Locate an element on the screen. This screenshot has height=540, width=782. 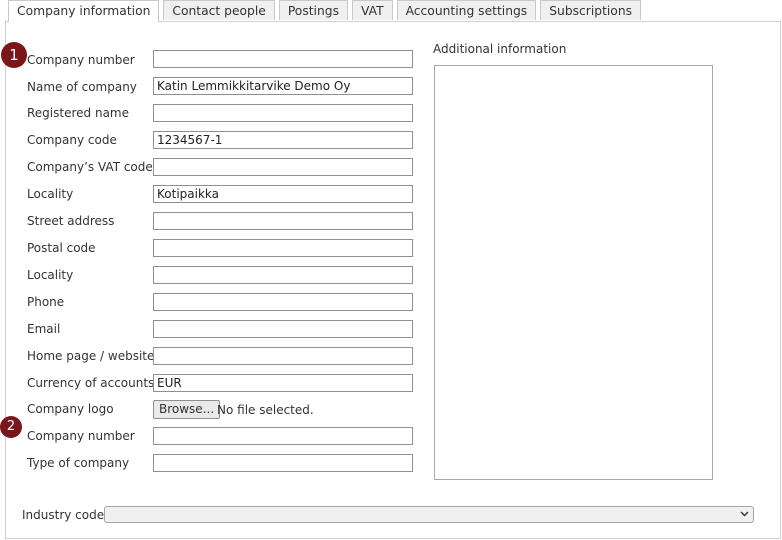
postal-code-input is located at coordinates (283, 248).